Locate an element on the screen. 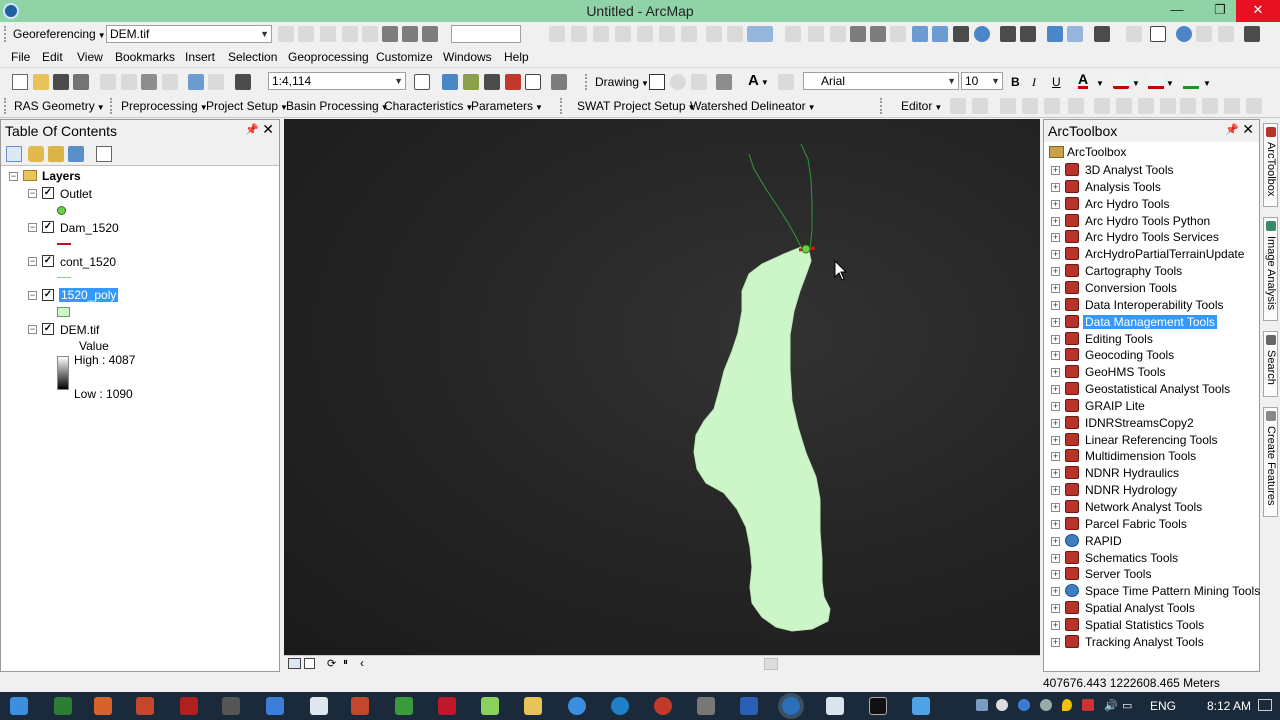 Image resolution: width=1280 pixels, height=720 pixels. pin-icon: 📌 is located at coordinates (252, 129).